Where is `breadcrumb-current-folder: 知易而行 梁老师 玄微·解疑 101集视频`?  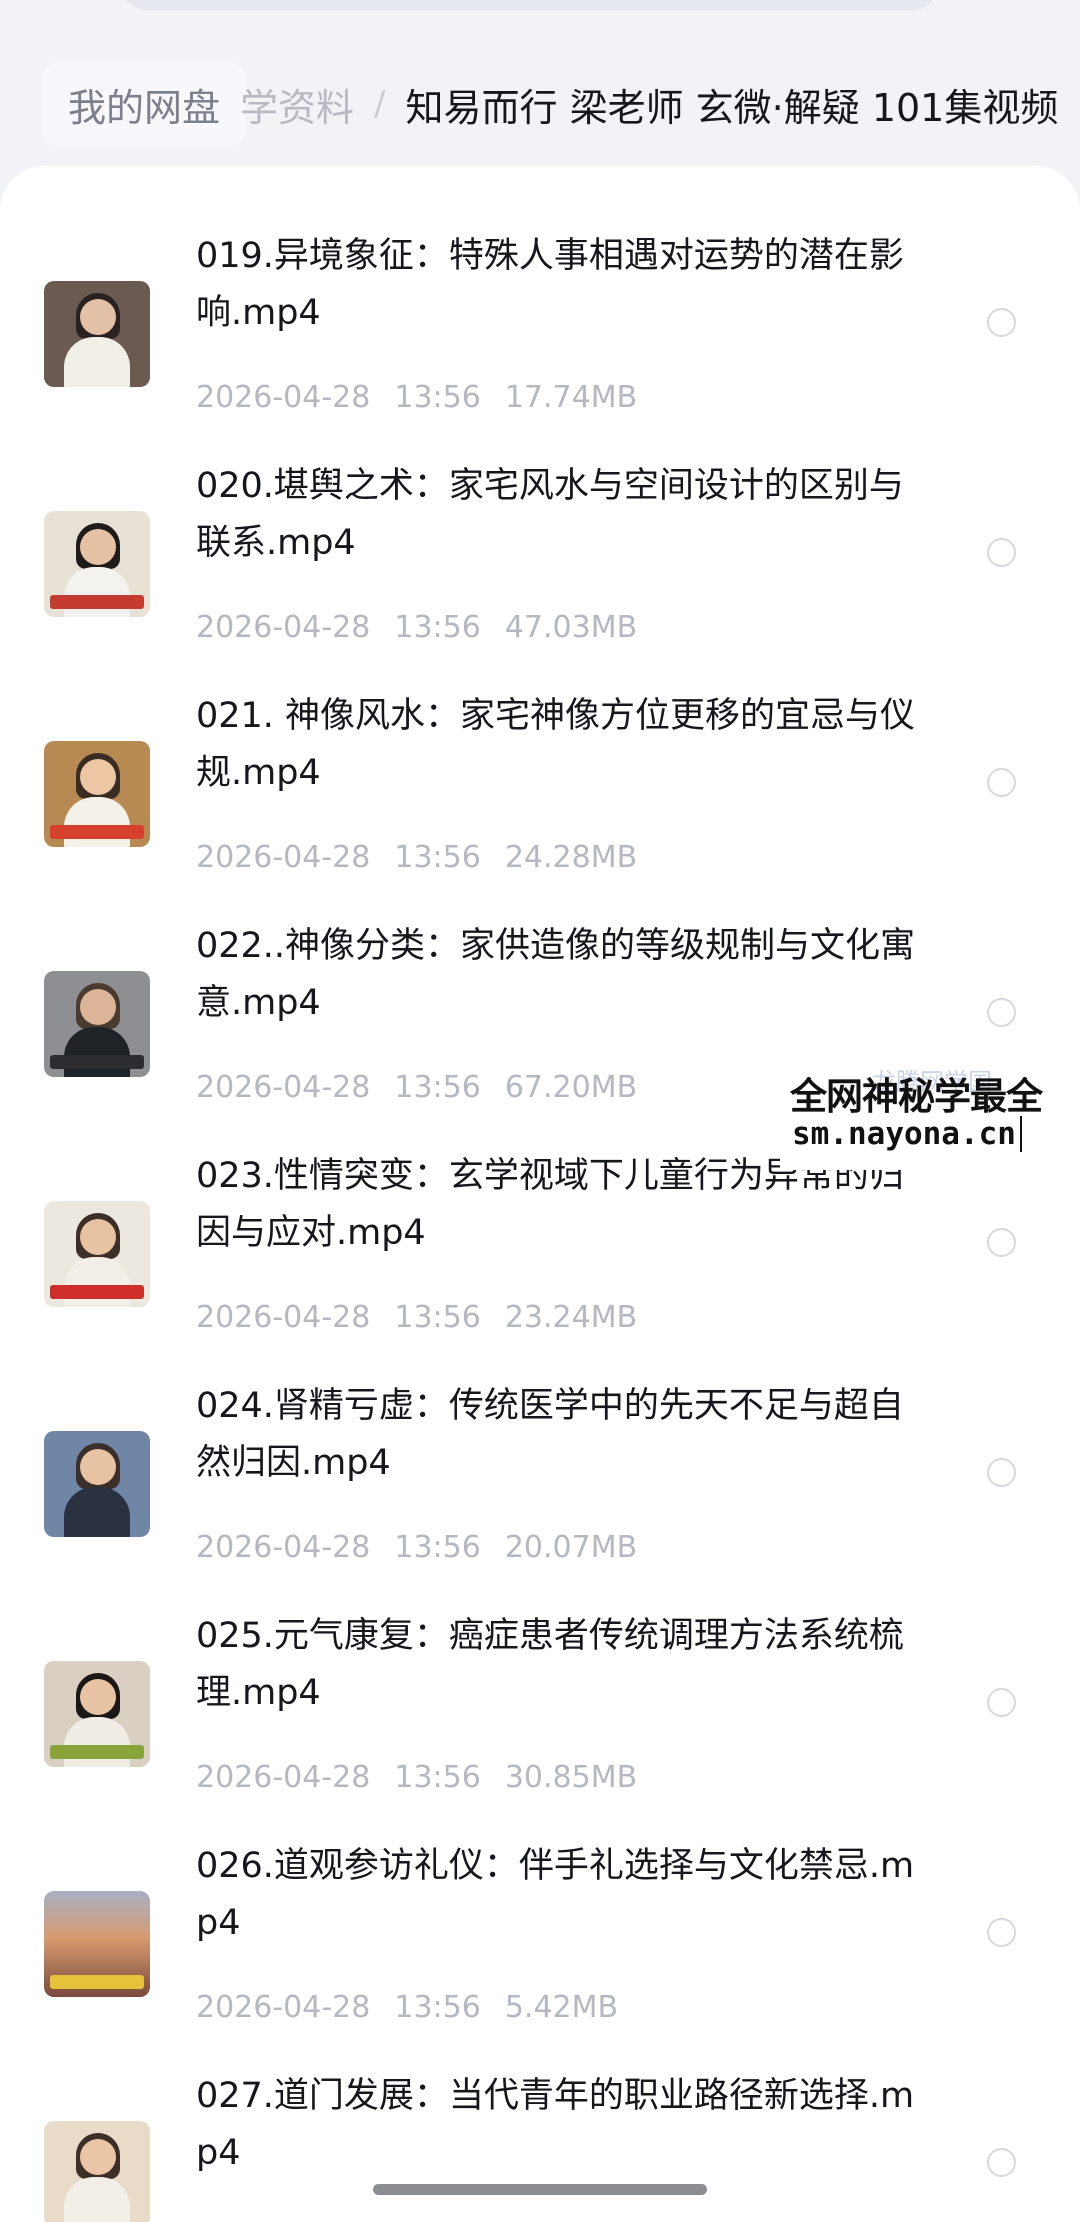 breadcrumb-current-folder: 知易而行 梁老师 玄微·解疑 101集视频 is located at coordinates (732, 107).